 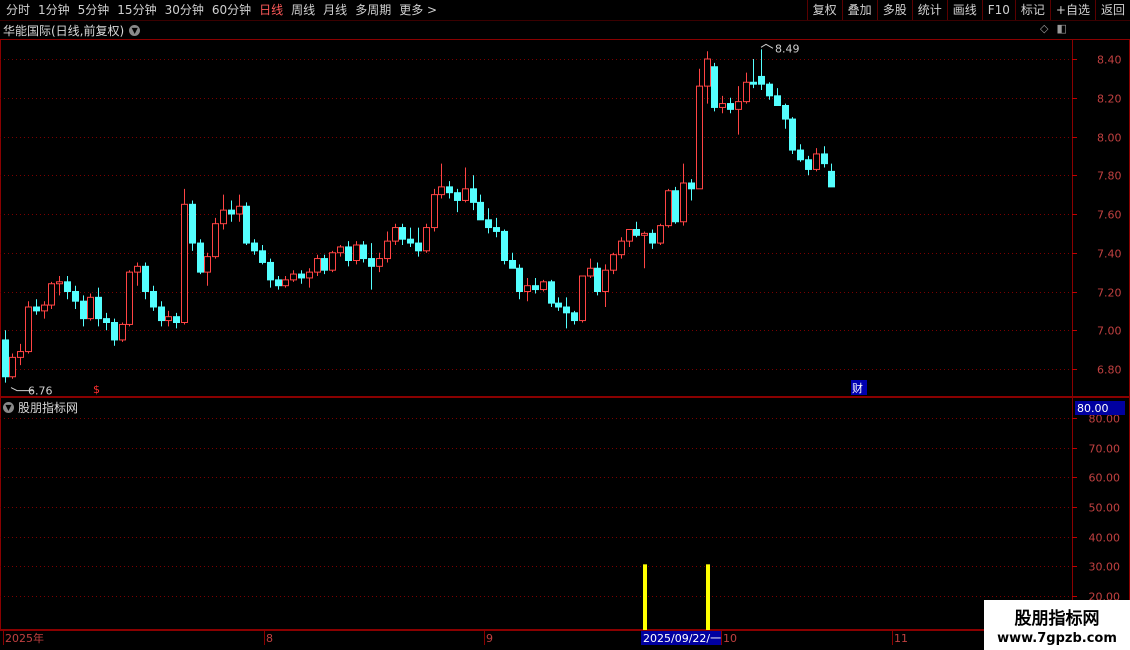 I want to click on finance-marker: 财, so click(x=857, y=388).